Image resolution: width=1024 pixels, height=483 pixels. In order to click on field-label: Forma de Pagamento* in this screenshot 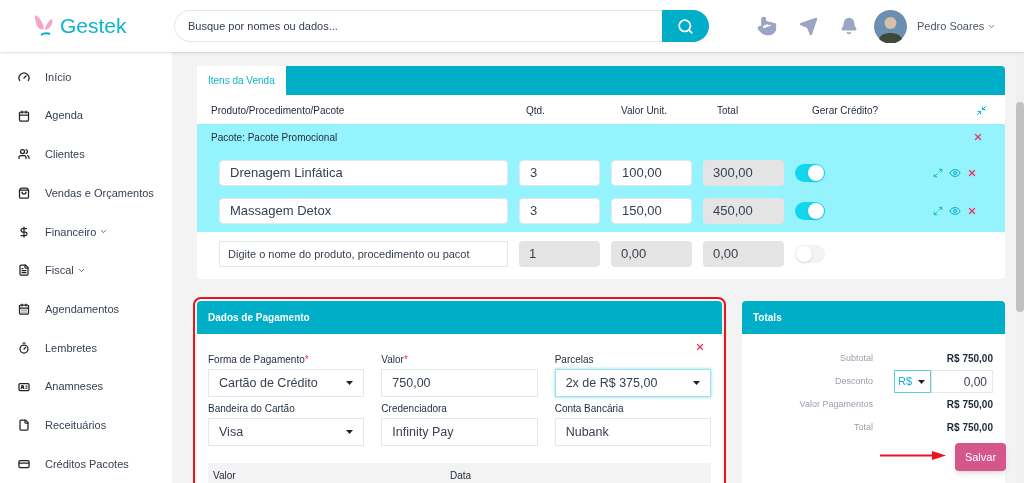, I will do `click(259, 360)`.